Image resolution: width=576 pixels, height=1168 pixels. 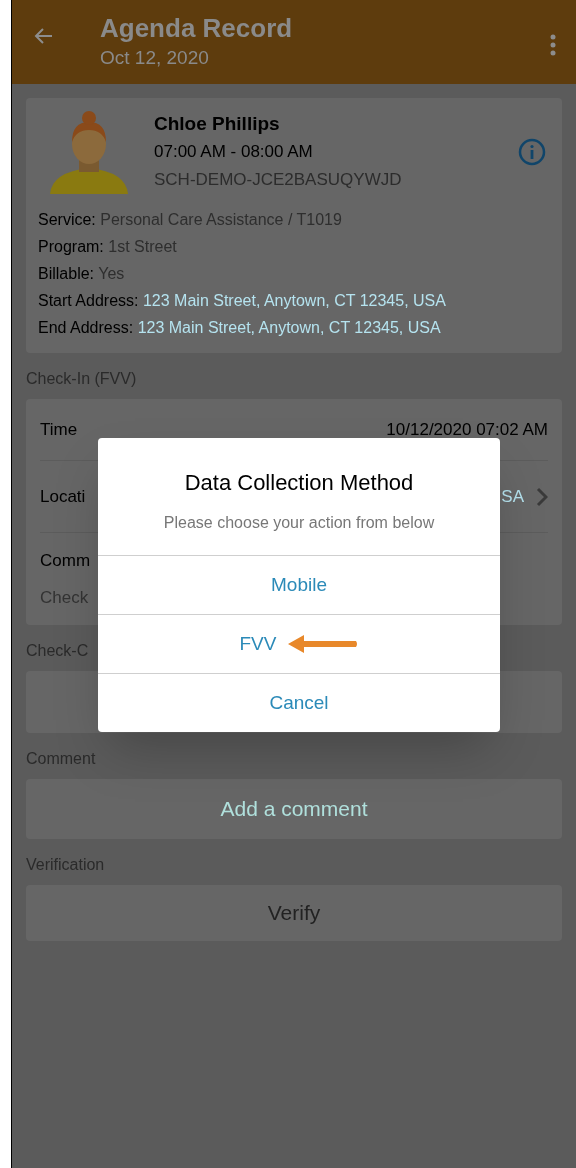 What do you see at coordinates (66, 560) in the screenshot?
I see `comment-label: Comm` at bounding box center [66, 560].